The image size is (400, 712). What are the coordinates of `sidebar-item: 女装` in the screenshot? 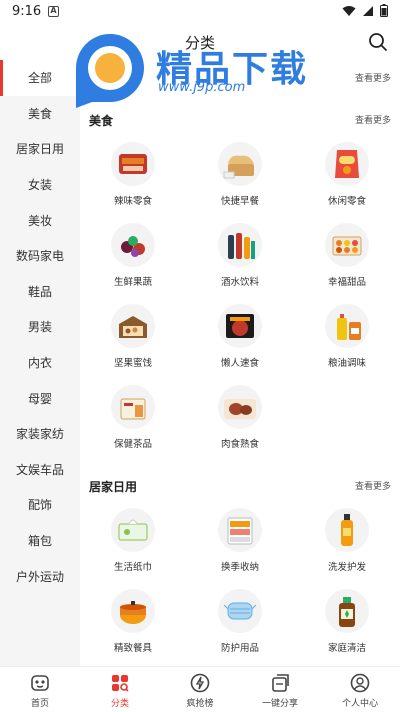 It's located at (40, 185).